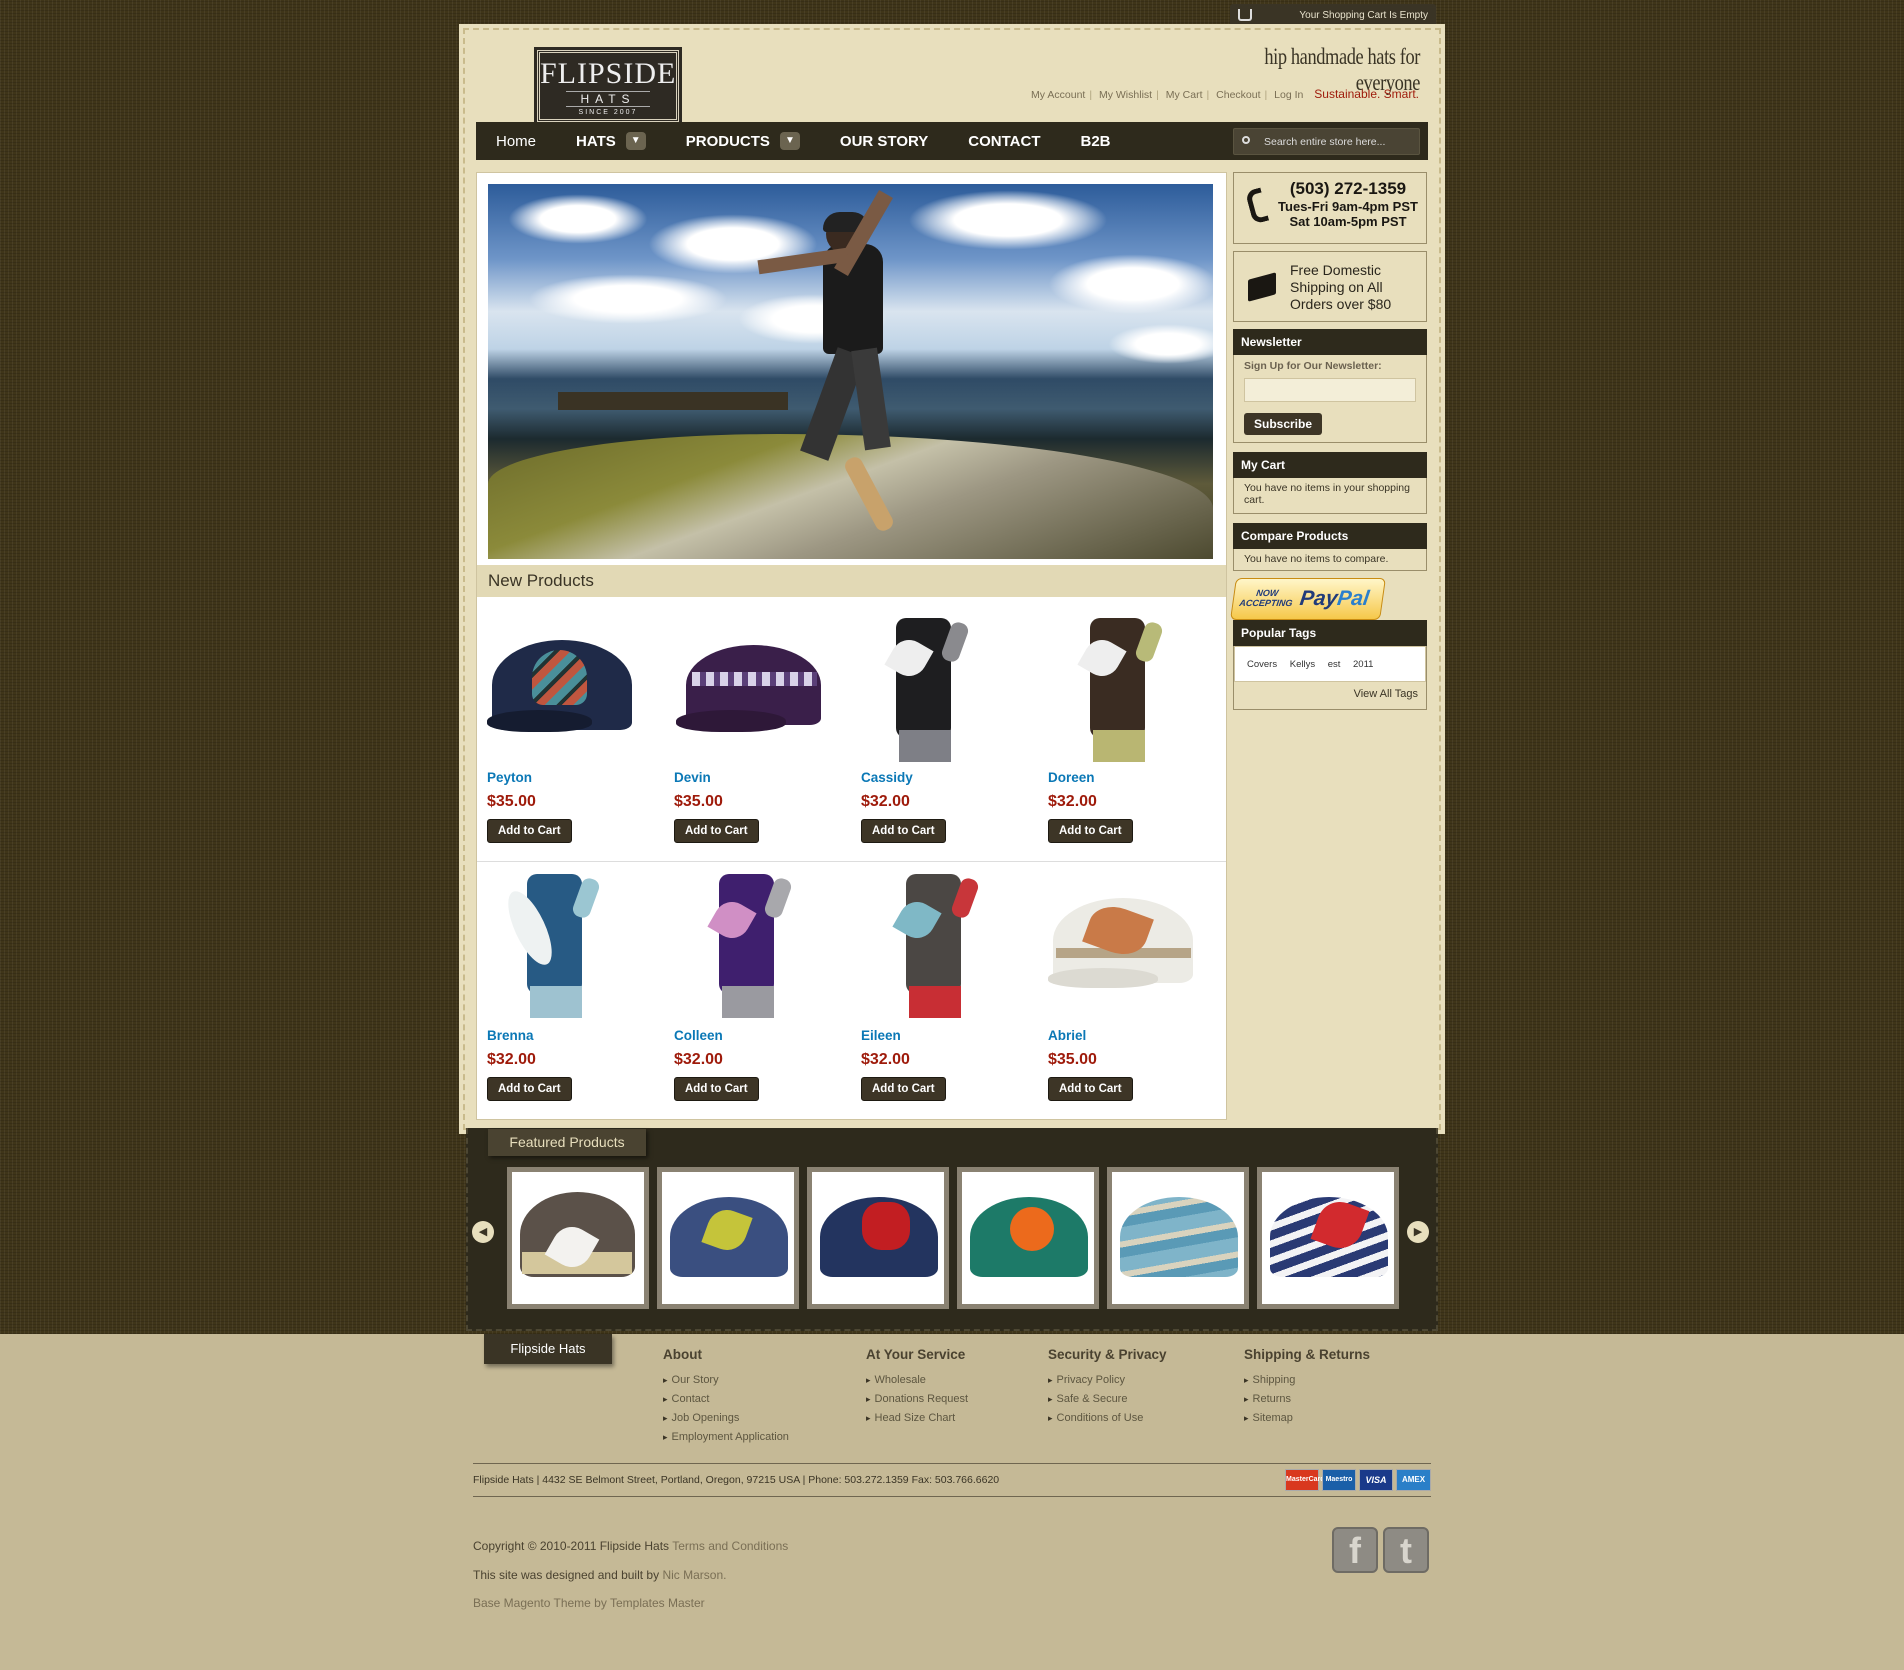 Image resolution: width=1904 pixels, height=1670 pixels. What do you see at coordinates (1138, 777) in the screenshot?
I see `product-name: Doreen` at bounding box center [1138, 777].